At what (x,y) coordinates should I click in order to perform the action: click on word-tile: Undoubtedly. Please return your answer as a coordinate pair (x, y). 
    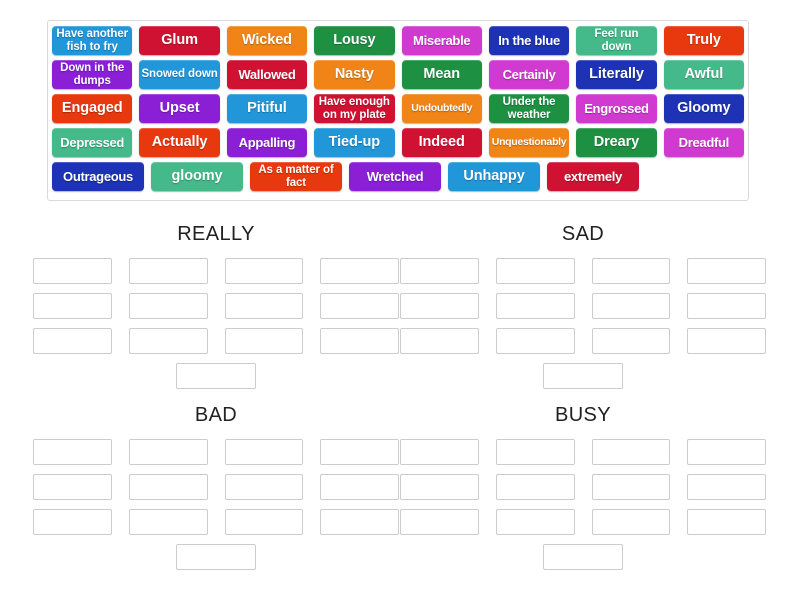
    Looking at the image, I should click on (441, 108).